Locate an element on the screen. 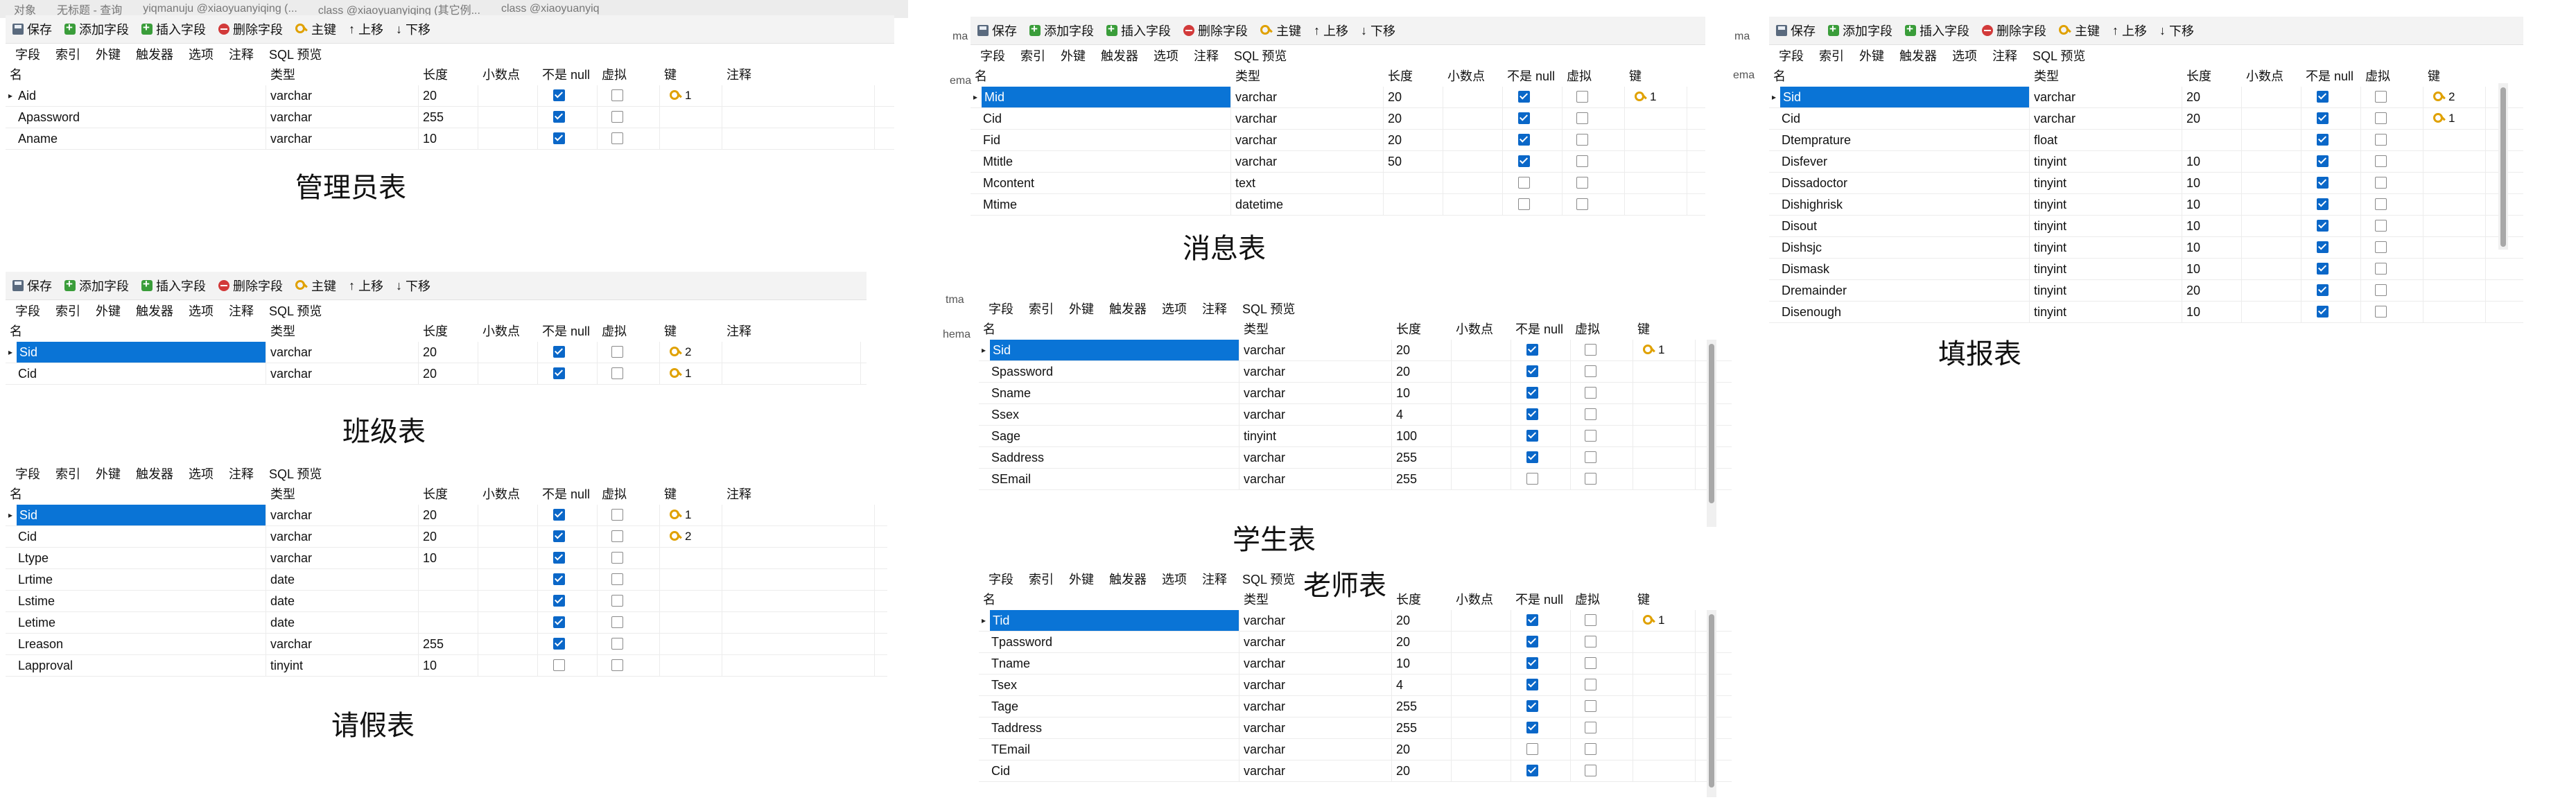 Image resolution: width=2576 pixels, height=800 pixels. tab-3: 触发器 is located at coordinates (1128, 308).